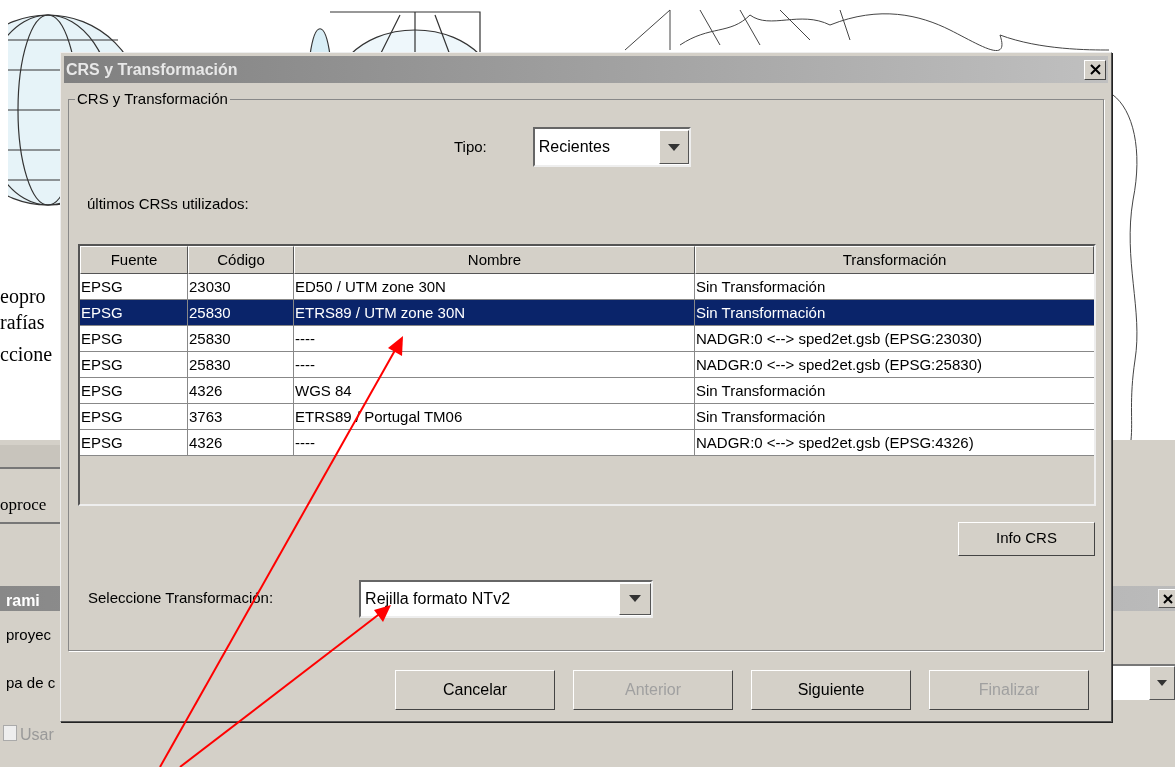  I want to click on table-row: EPSG 4326 ---- NADGR:0 <--> sped2et.gsb (EPSG:4326), so click(587, 442).